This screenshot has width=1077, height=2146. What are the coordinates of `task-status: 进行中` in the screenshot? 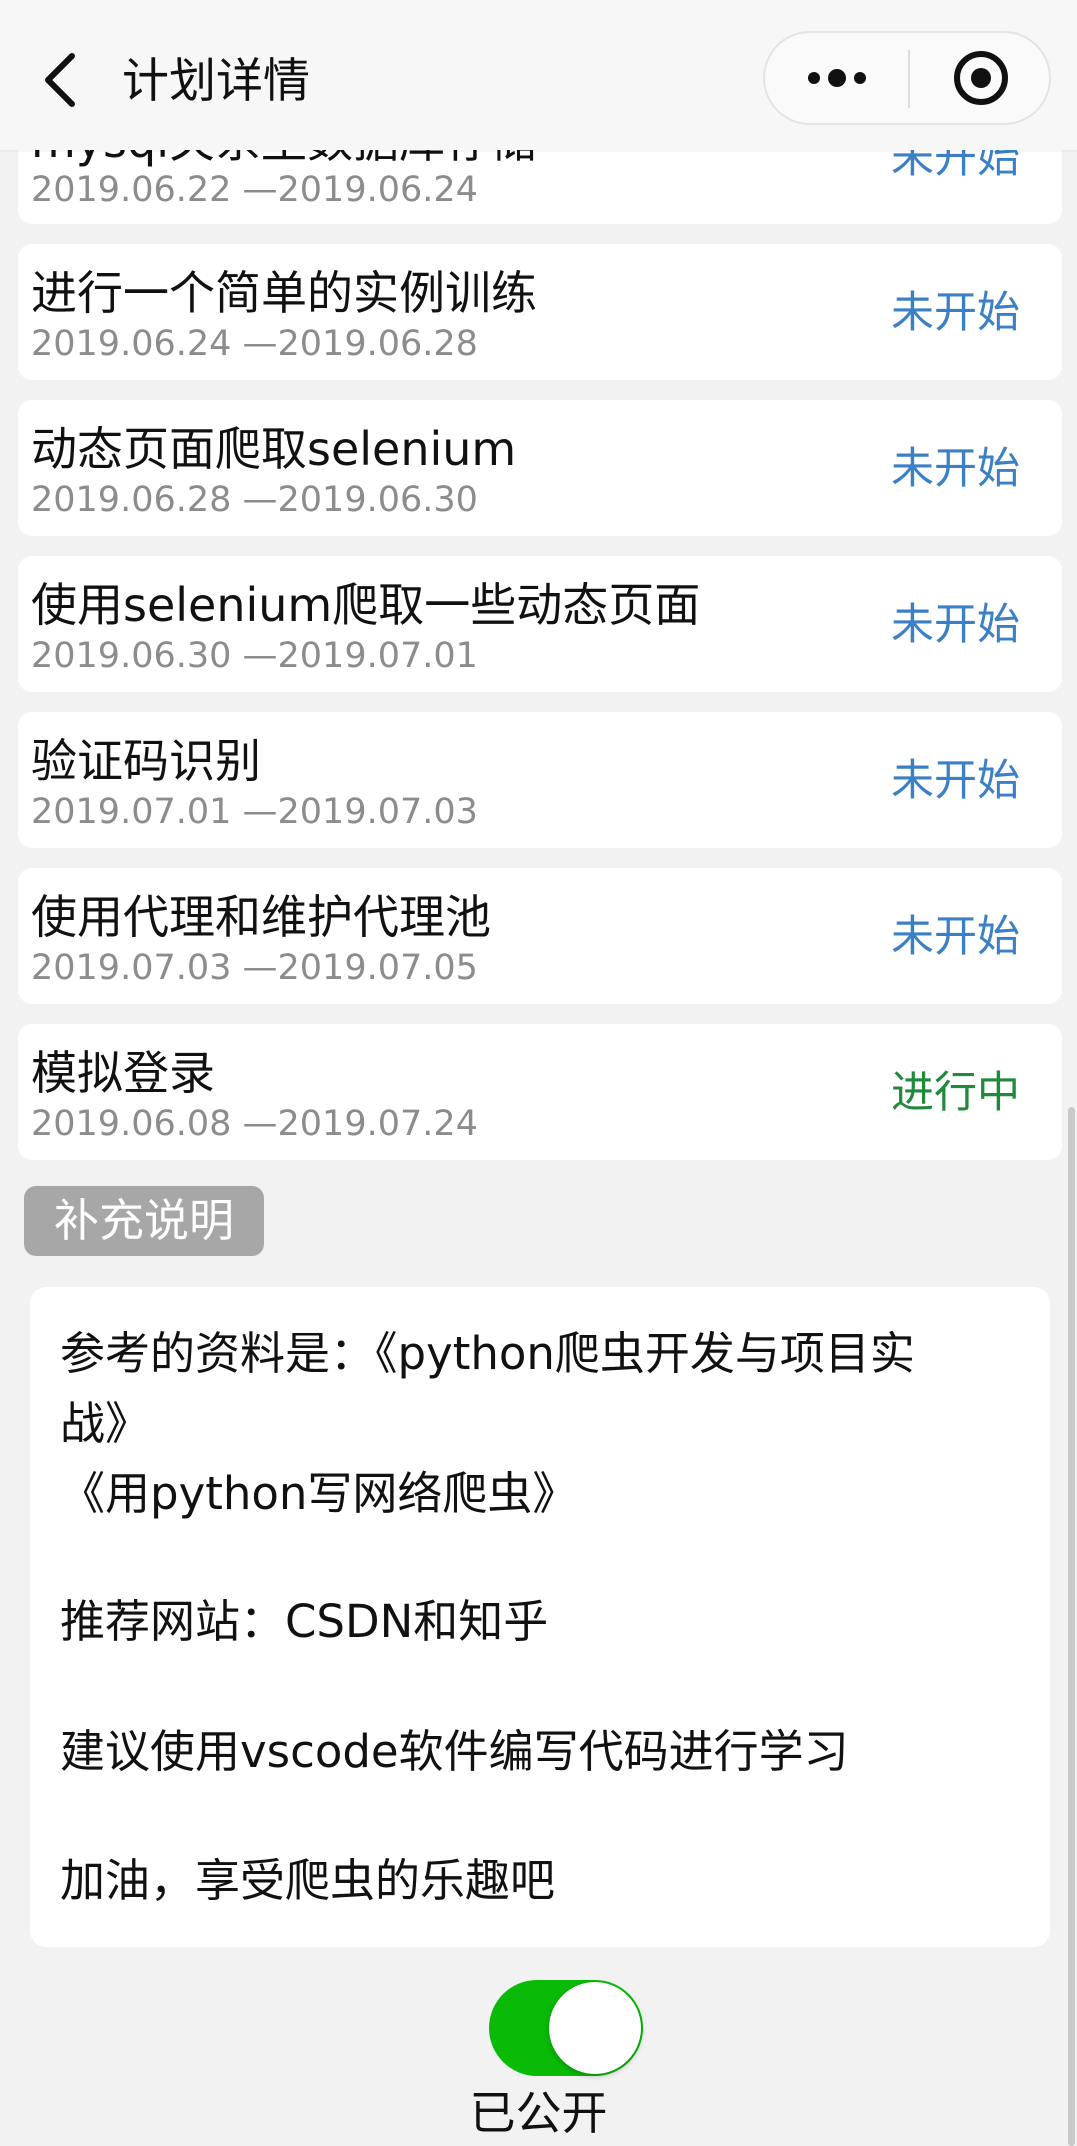 It's located at (955, 1093).